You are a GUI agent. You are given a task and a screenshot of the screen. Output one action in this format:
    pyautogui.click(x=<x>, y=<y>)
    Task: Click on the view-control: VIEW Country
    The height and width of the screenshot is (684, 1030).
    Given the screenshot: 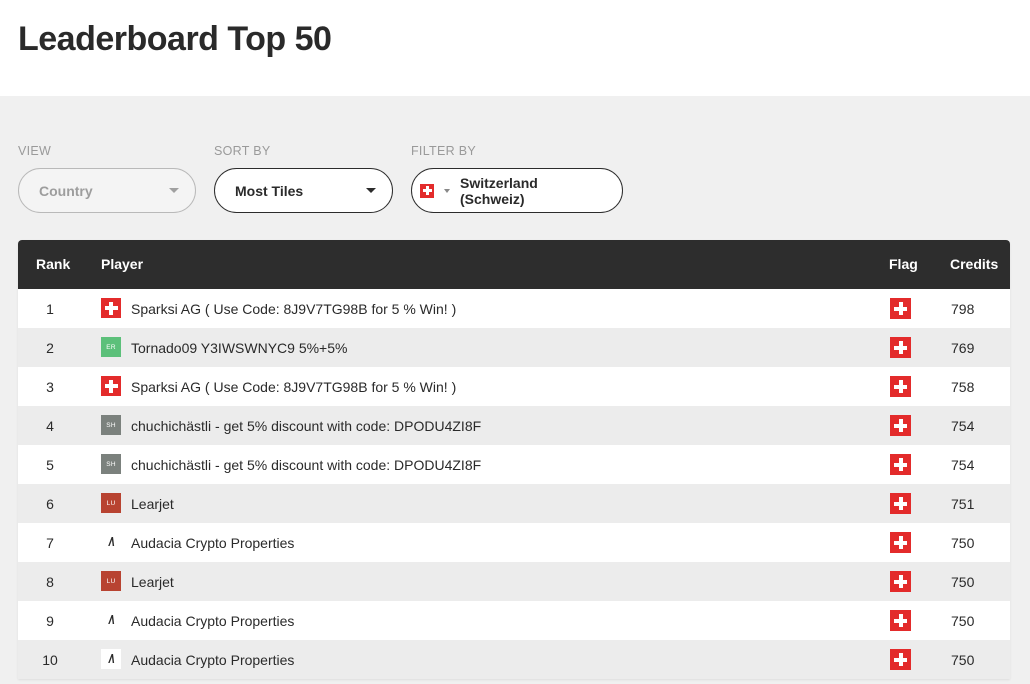 What is the action you would take?
    pyautogui.click(x=107, y=178)
    